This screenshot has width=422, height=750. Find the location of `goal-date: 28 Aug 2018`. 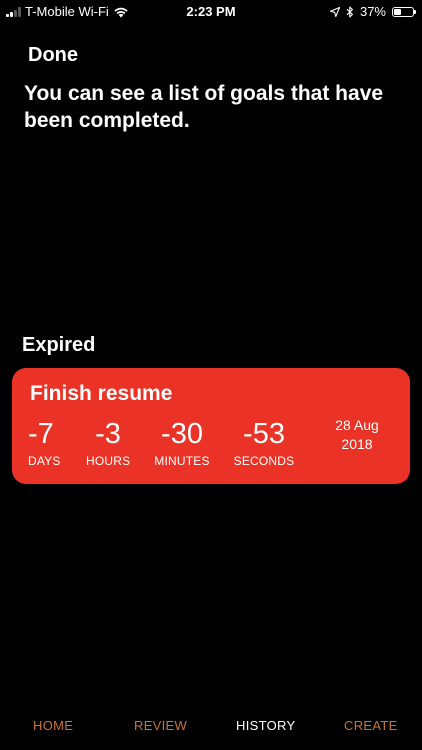

goal-date: 28 Aug 2018 is located at coordinates (357, 435).